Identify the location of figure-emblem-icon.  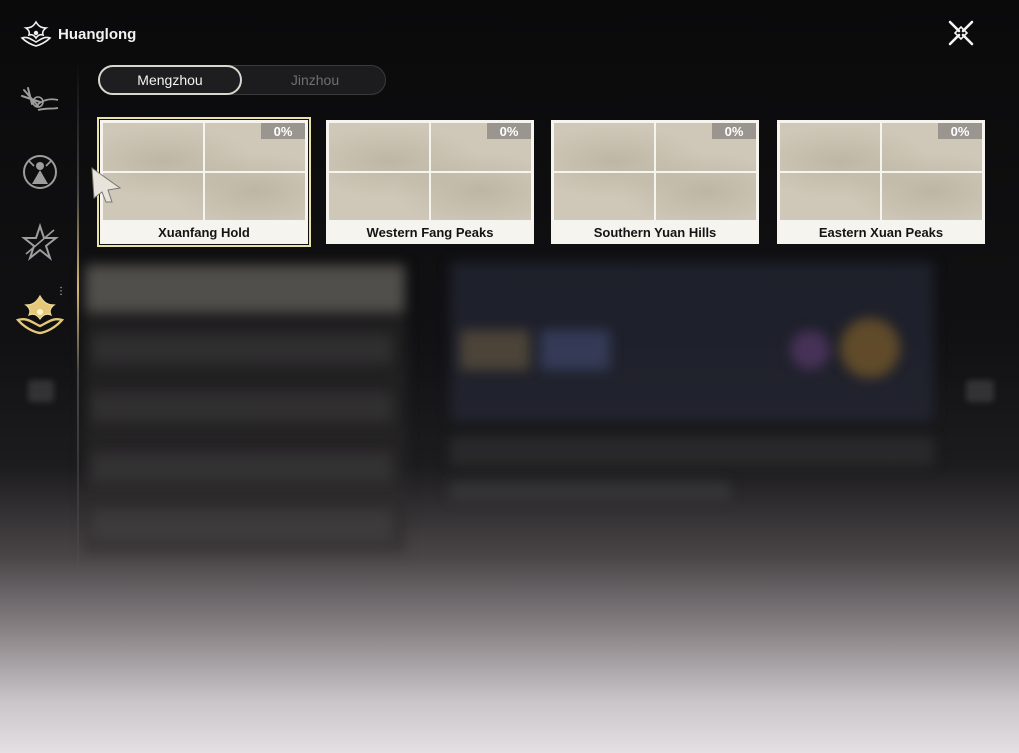
(40, 172).